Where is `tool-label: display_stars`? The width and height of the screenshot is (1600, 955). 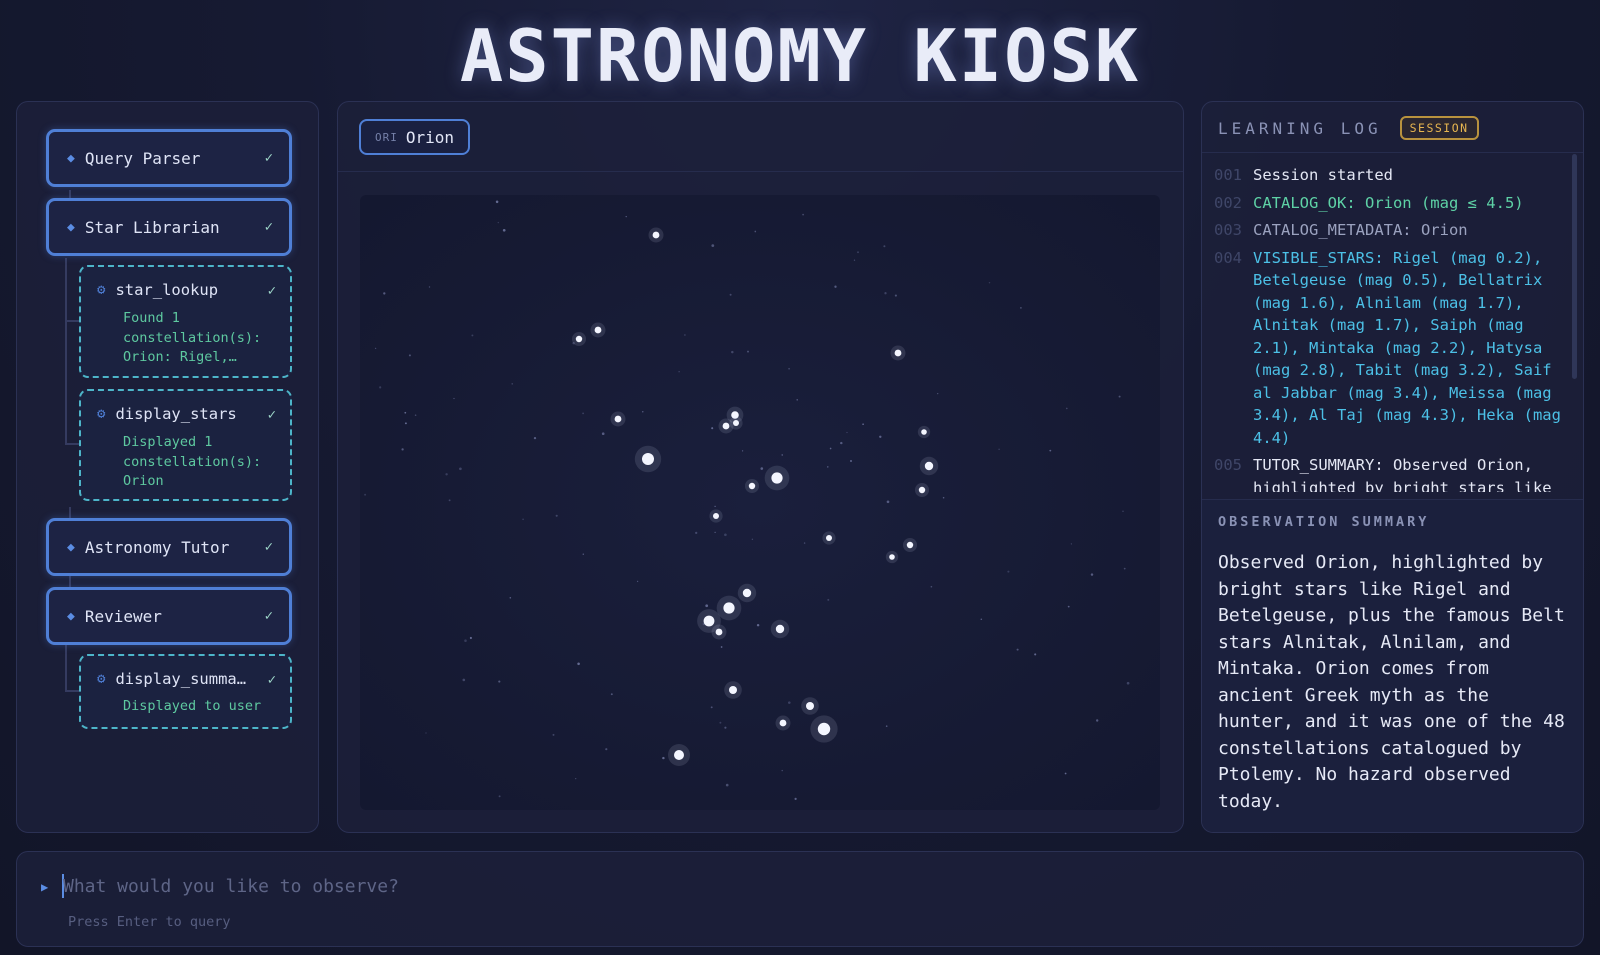 tool-label: display_stars is located at coordinates (176, 414).